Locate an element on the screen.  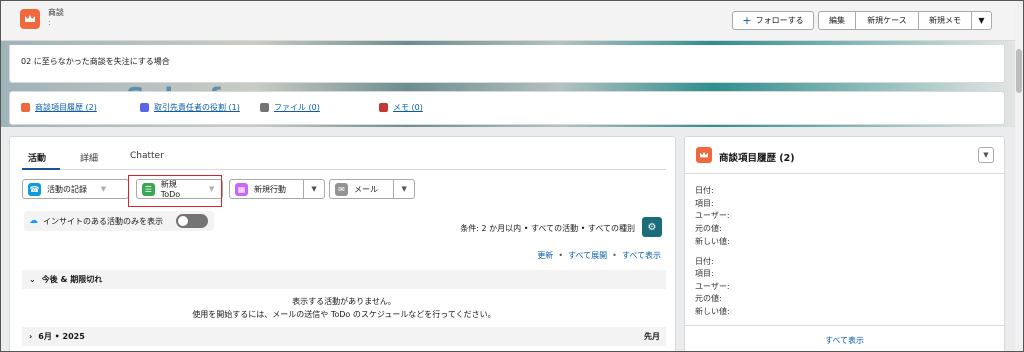
scrollbar-thumb is located at coordinates (1019, 71).